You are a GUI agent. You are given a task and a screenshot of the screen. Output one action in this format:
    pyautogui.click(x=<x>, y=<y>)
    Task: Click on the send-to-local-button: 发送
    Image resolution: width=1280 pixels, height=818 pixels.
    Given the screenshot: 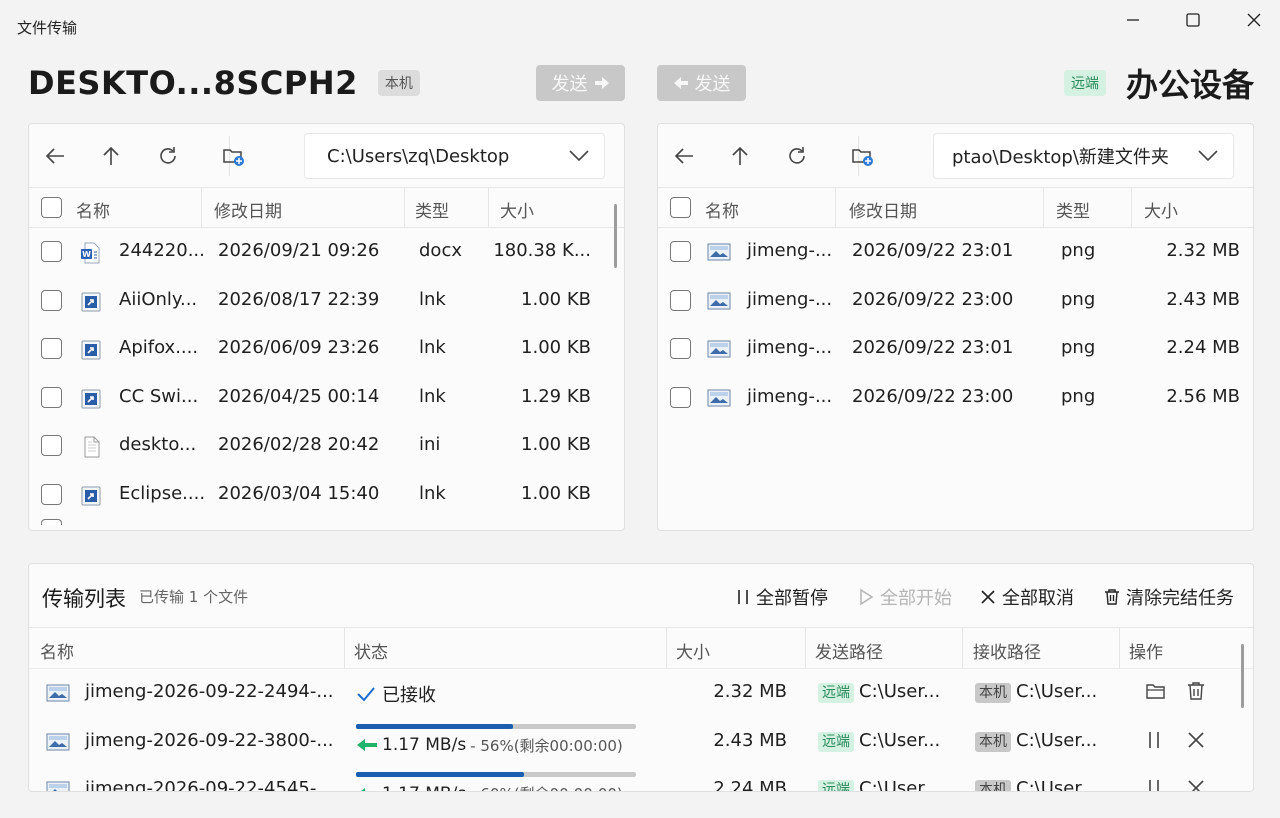 What is the action you would take?
    pyautogui.click(x=701, y=83)
    